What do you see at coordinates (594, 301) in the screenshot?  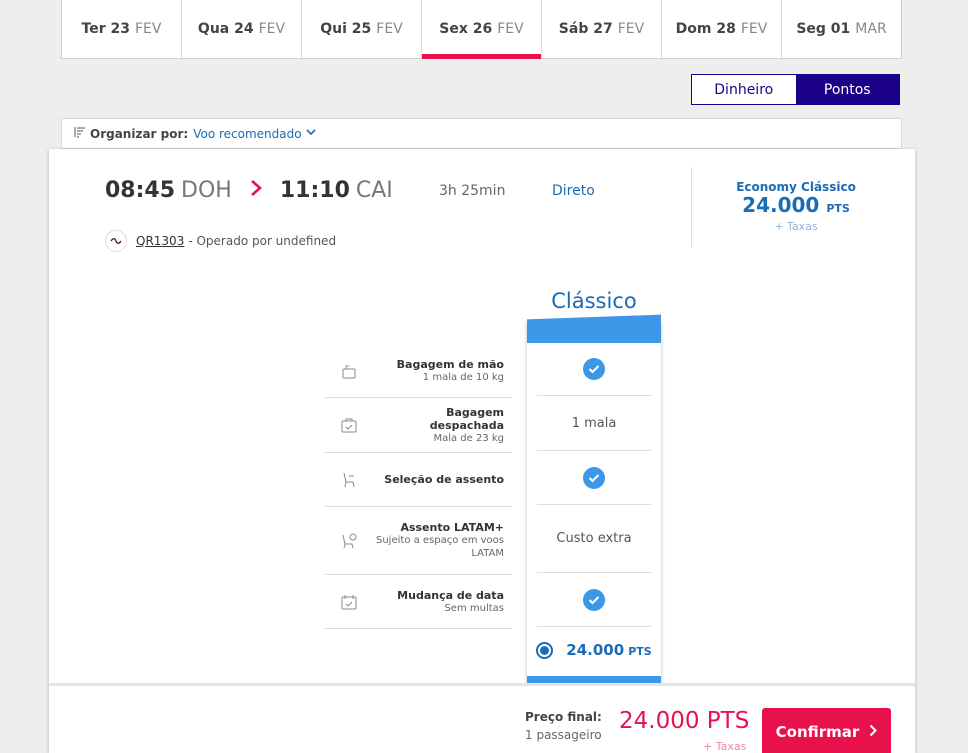 I see `fare-column-title: Clássico` at bounding box center [594, 301].